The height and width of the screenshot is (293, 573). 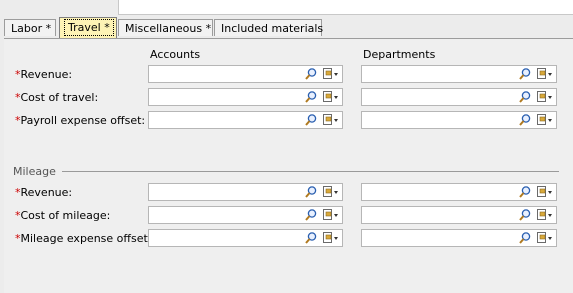 I want to click on tab-included-materials: Included materials, so click(x=268, y=27).